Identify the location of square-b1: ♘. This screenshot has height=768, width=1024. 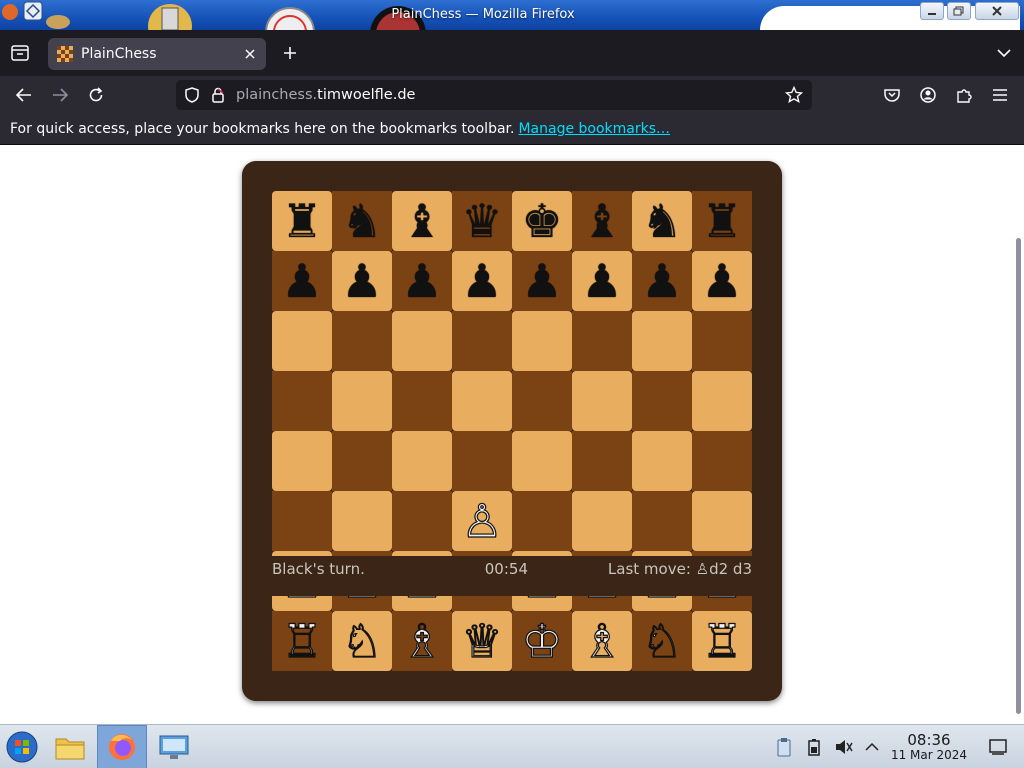
(362, 641).